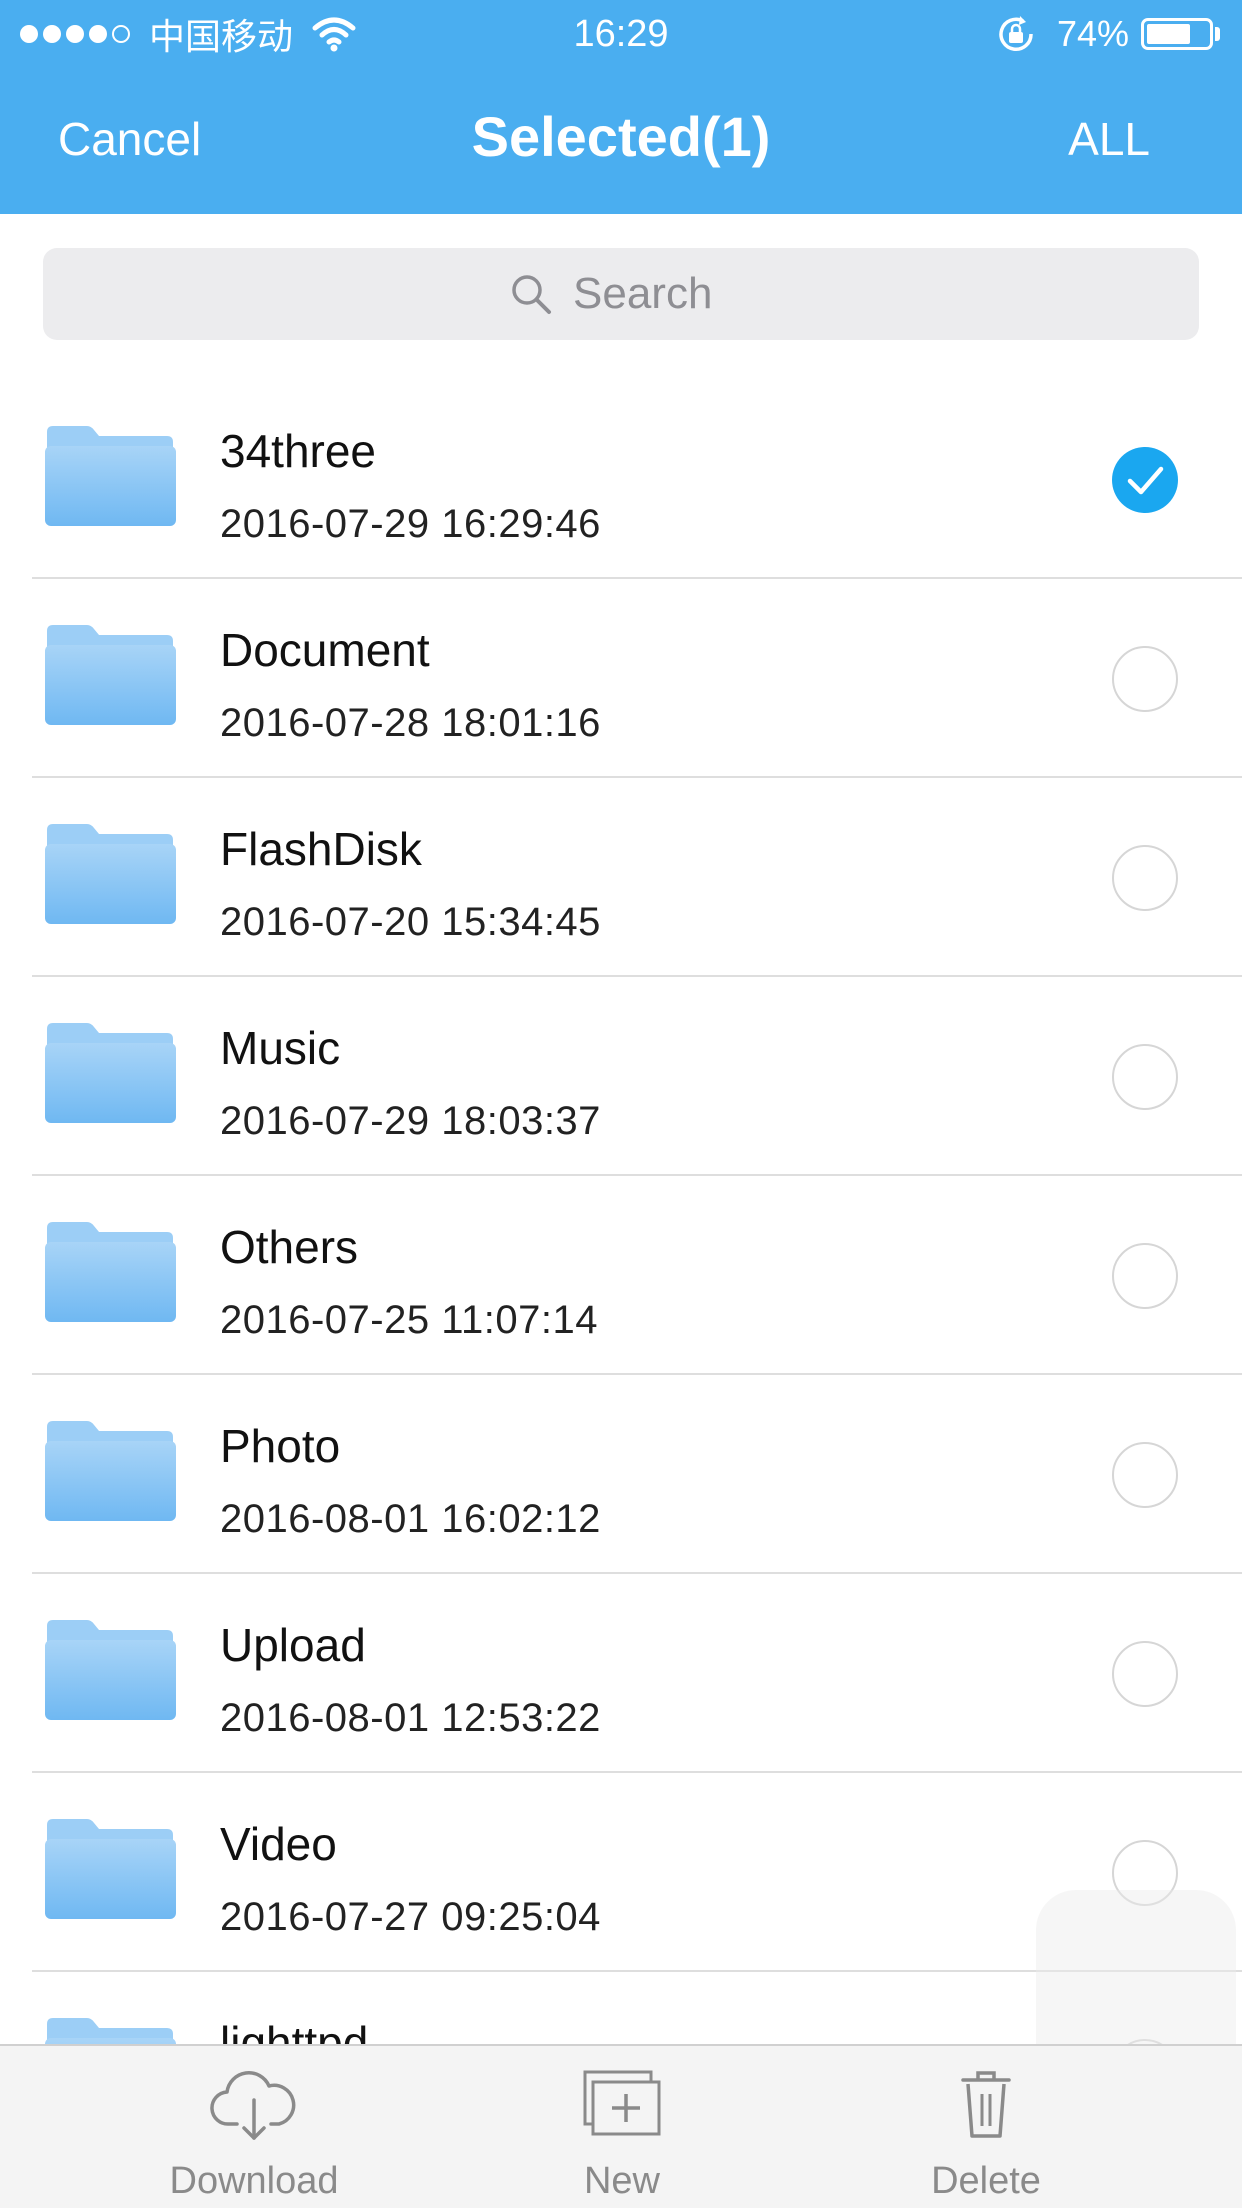 This screenshot has height=2208, width=1242. What do you see at coordinates (986, 2104) in the screenshot?
I see `trash-icon` at bounding box center [986, 2104].